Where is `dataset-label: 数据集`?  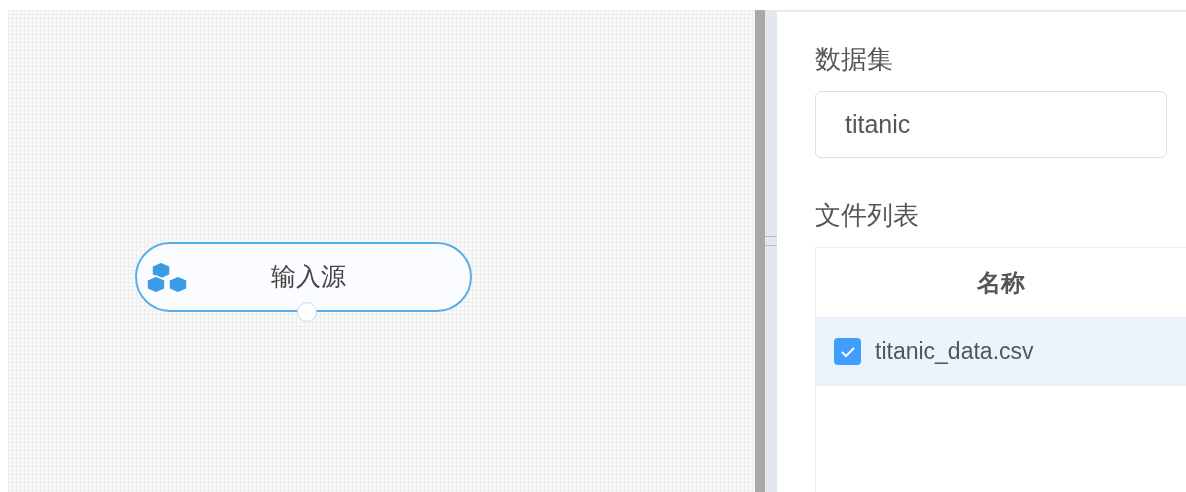 dataset-label: 数据集 is located at coordinates (854, 59).